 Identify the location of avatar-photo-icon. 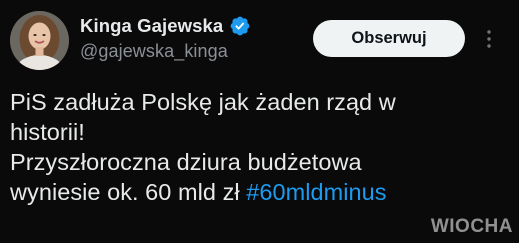
(39, 40).